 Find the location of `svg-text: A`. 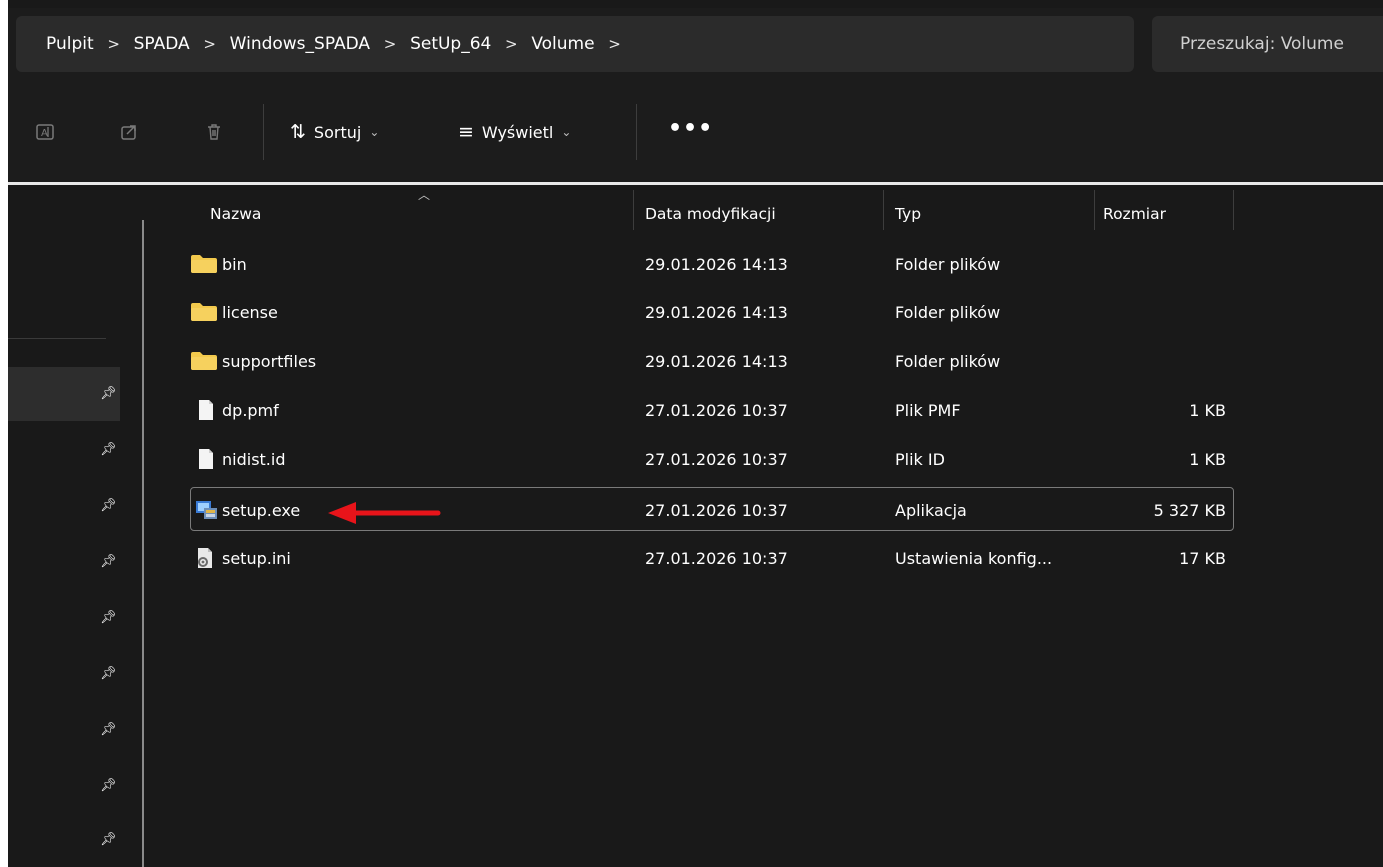

svg-text: A is located at coordinates (44, 133).